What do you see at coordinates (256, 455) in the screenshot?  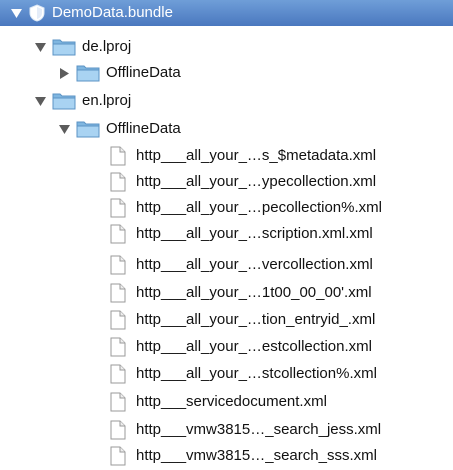 I see `tree-row-label: http___vmw3815…_search_sss.xml` at bounding box center [256, 455].